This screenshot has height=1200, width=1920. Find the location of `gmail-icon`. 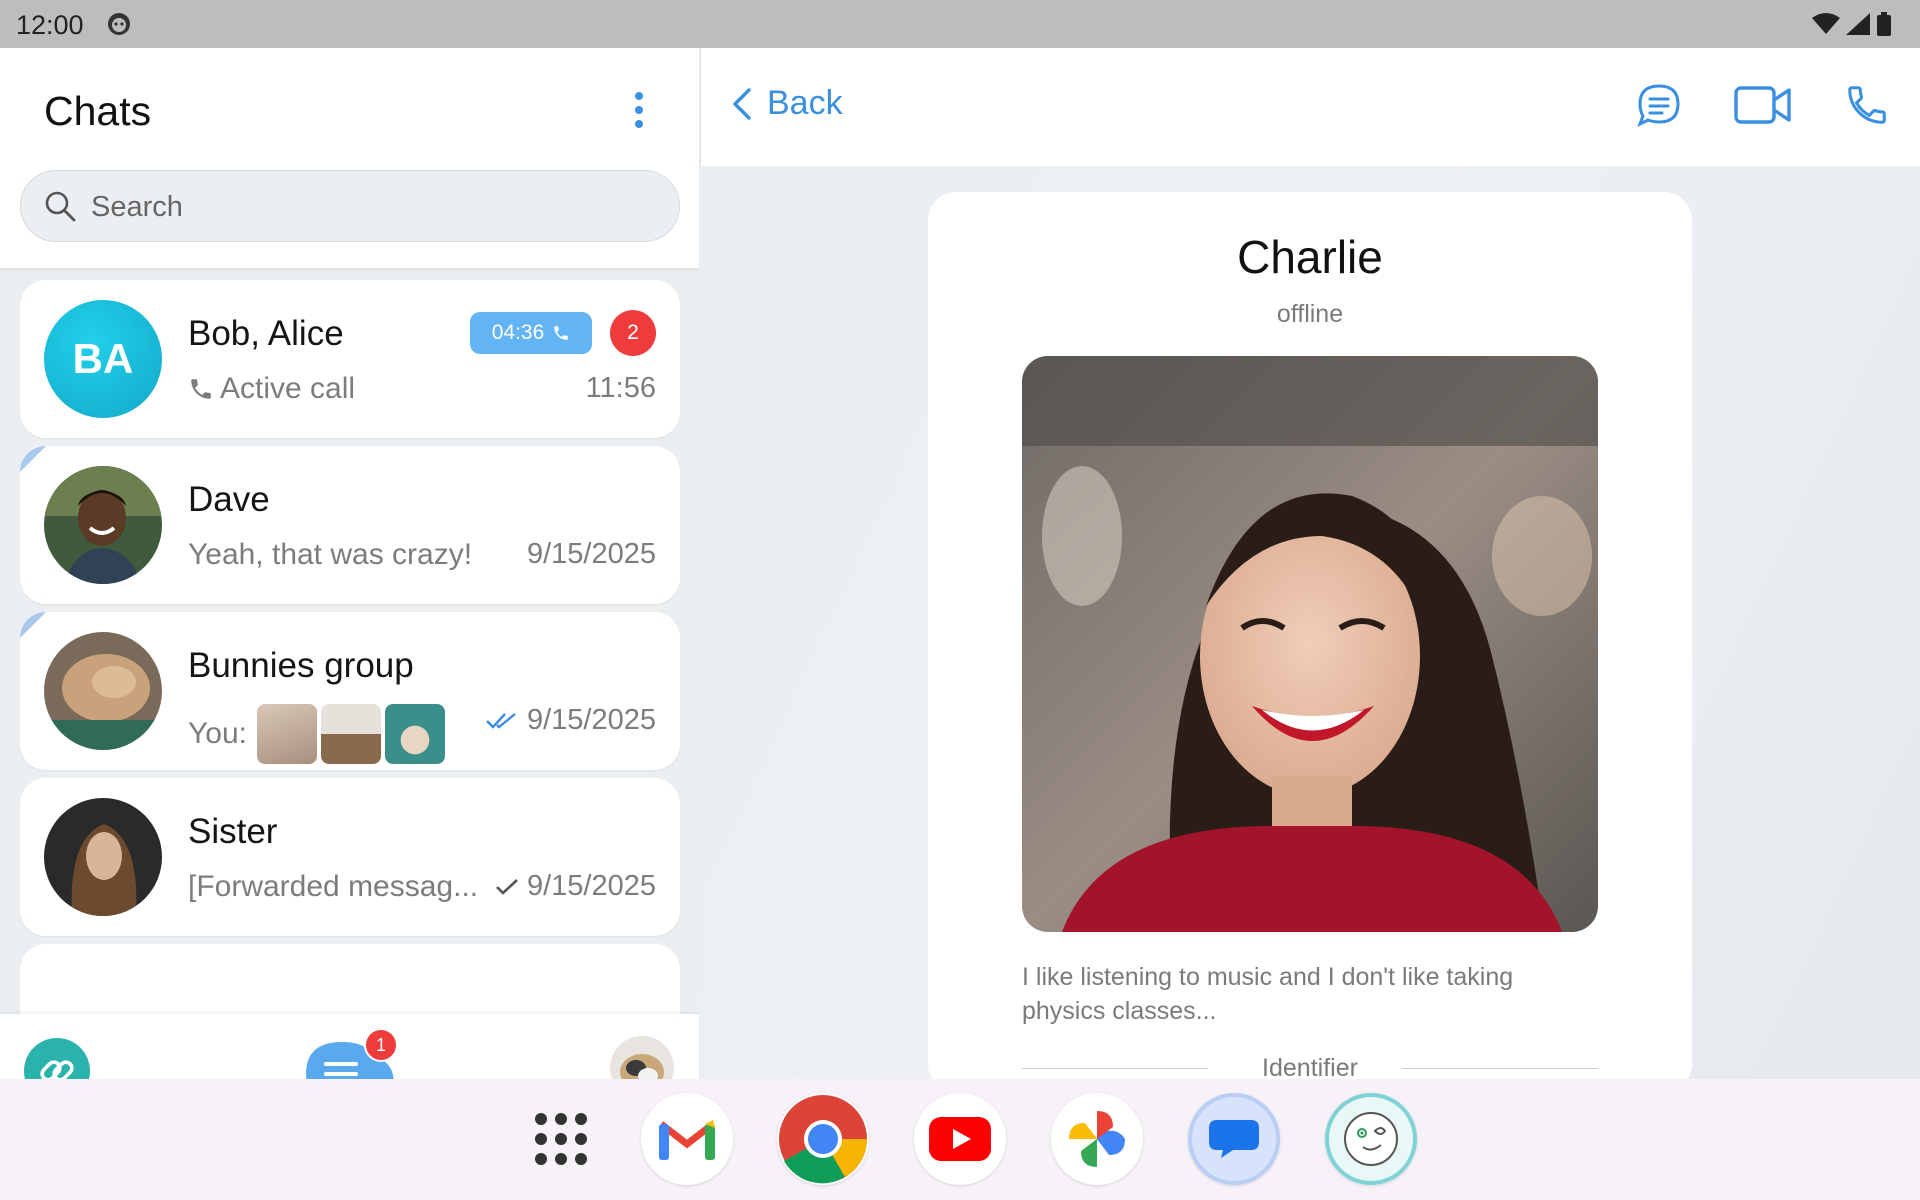

gmail-icon is located at coordinates (687, 1140).